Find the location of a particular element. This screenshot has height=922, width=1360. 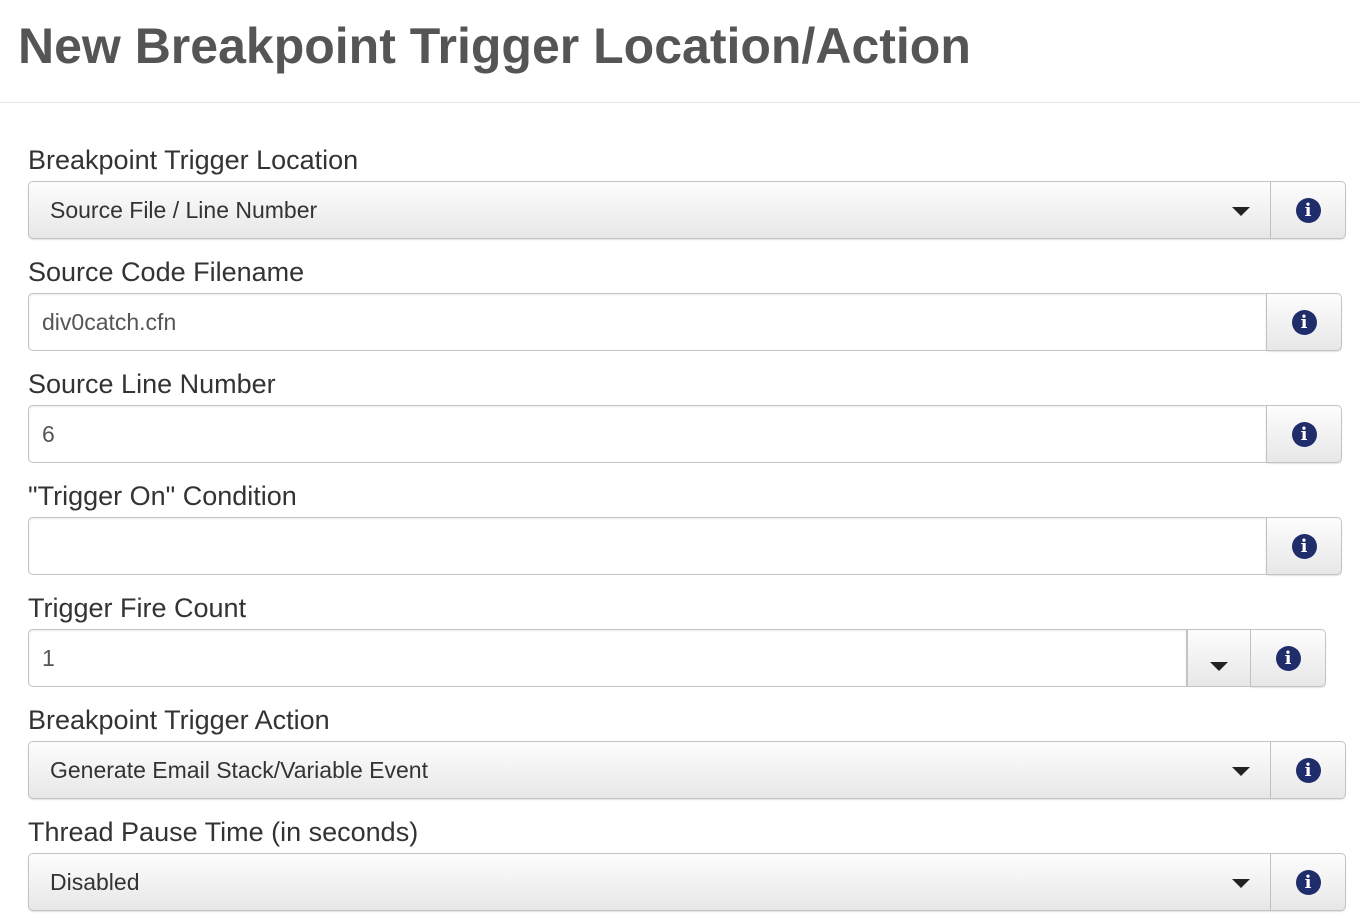

source-line-value: 6 is located at coordinates (48, 434).